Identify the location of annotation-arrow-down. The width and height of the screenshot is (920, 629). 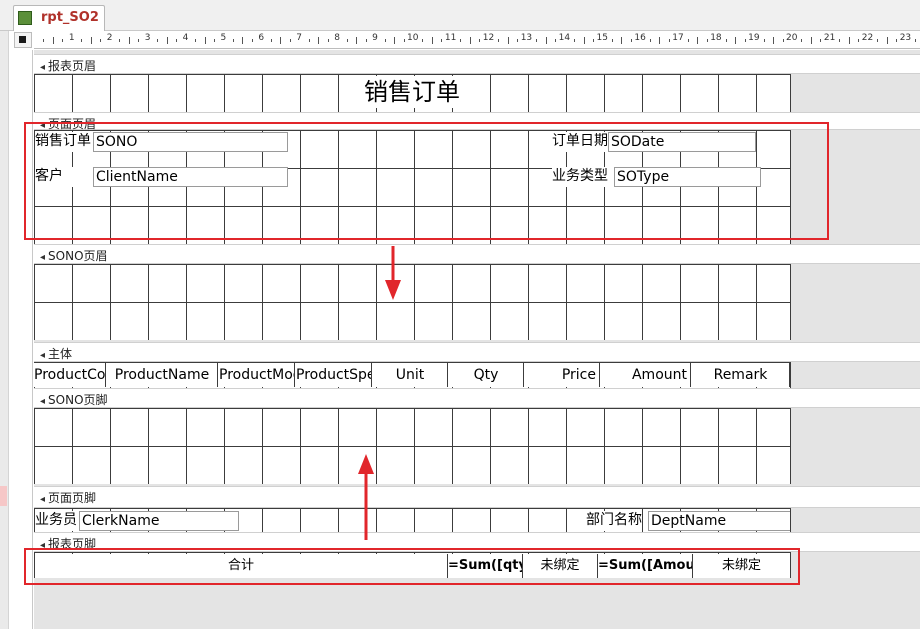
(393, 273).